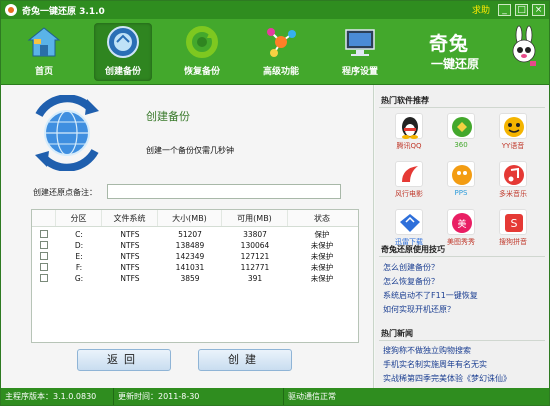  I want to click on software-meitu: 美 美图秀秀, so click(461, 230).